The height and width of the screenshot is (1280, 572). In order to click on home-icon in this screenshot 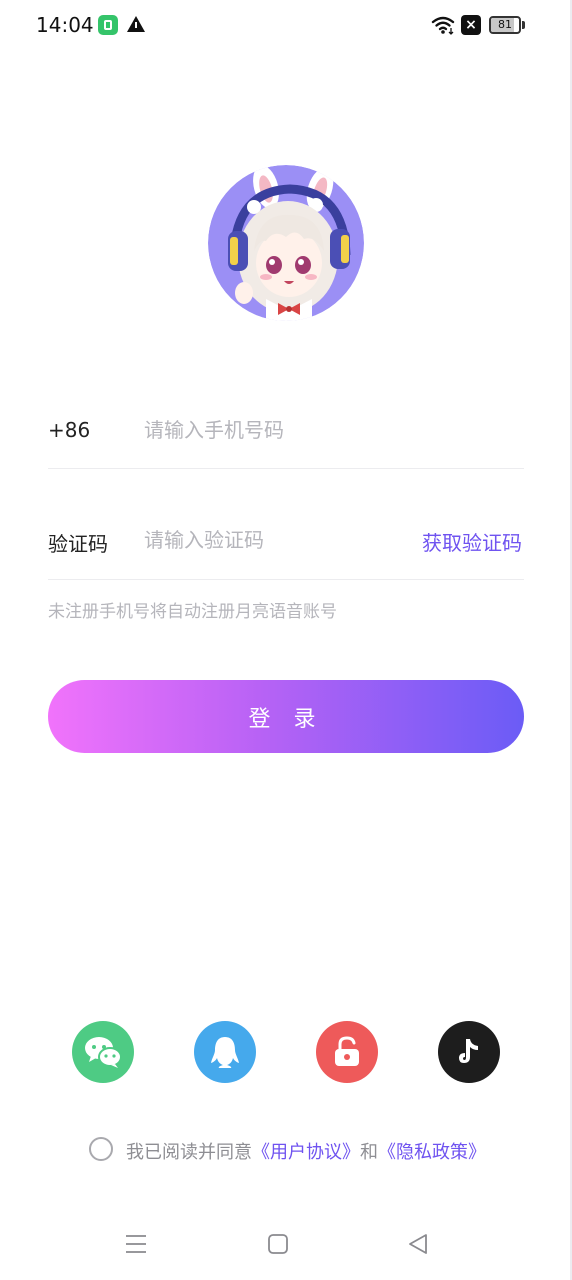, I will do `click(278, 1244)`.